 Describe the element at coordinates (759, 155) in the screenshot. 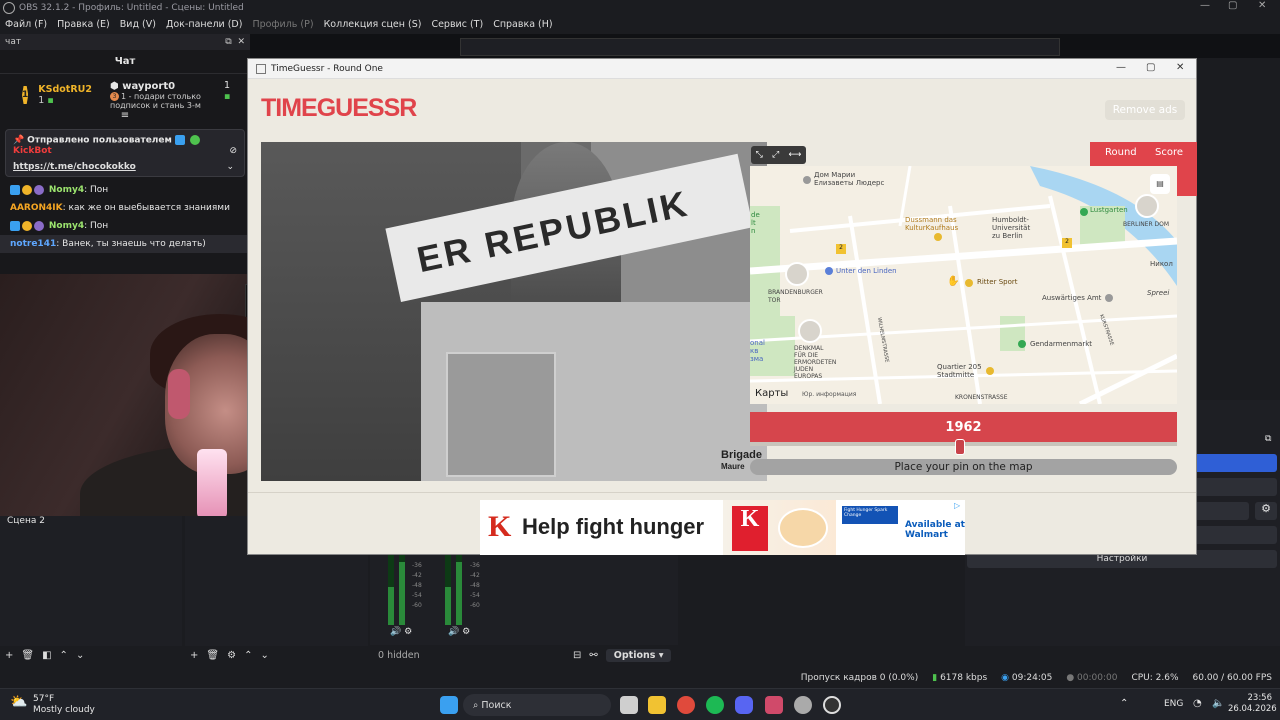

I see `expand-map-icon: ⤡` at that location.